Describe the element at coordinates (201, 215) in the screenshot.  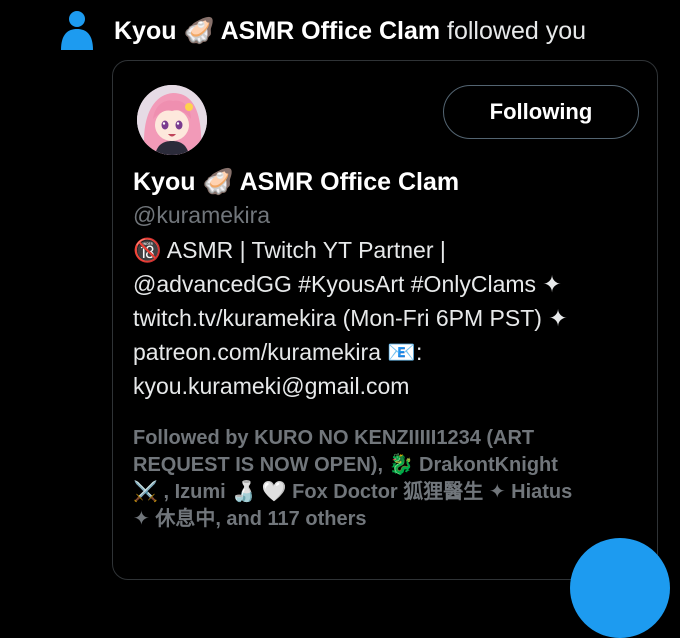
I see `user-handle: @kuramekira` at that location.